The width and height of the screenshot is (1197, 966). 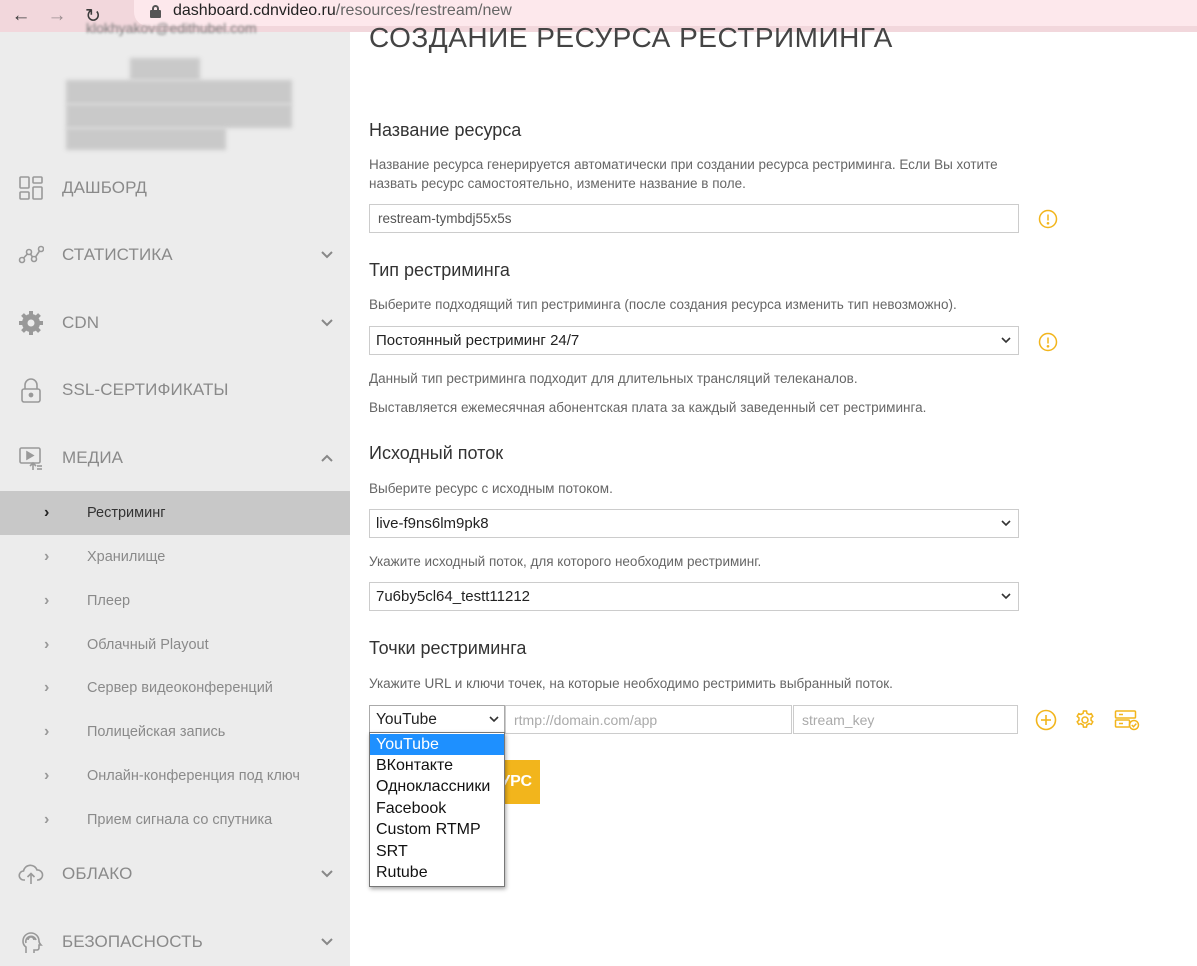 I want to click on sub-item-label: Плеер, so click(x=109, y=601).